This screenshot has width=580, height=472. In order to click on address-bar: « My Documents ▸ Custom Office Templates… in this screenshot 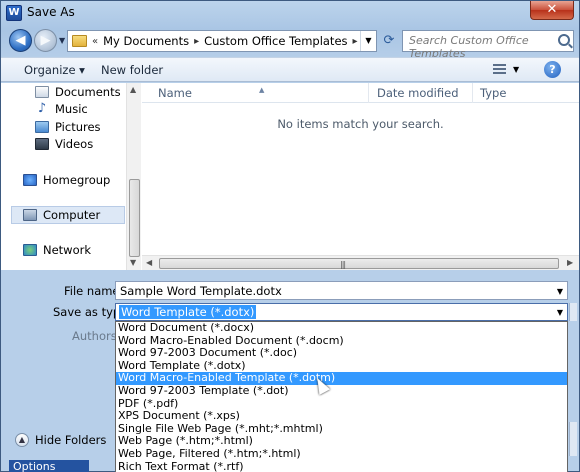, I will do `click(222, 41)`.